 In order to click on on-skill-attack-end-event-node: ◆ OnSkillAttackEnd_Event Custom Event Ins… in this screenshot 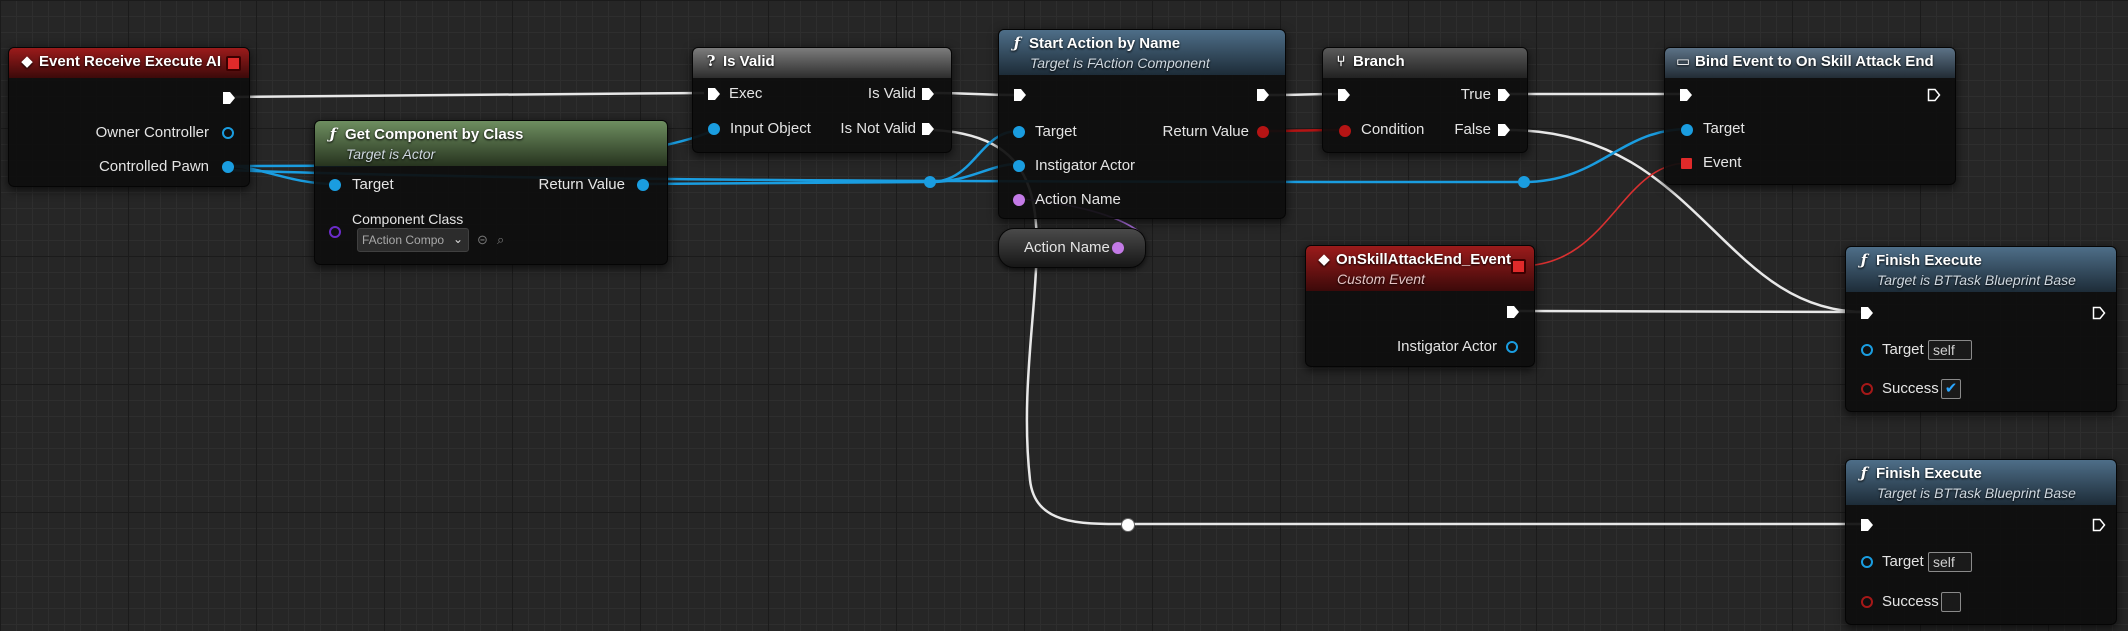, I will do `click(1420, 306)`.